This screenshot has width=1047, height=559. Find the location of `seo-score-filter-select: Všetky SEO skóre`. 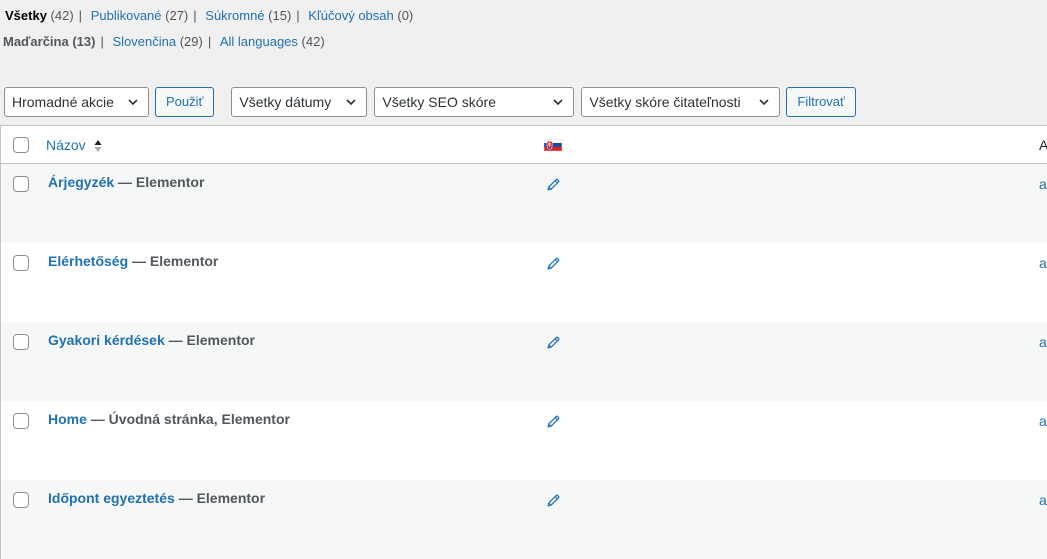

seo-score-filter-select: Všetky SEO skóre is located at coordinates (474, 102).